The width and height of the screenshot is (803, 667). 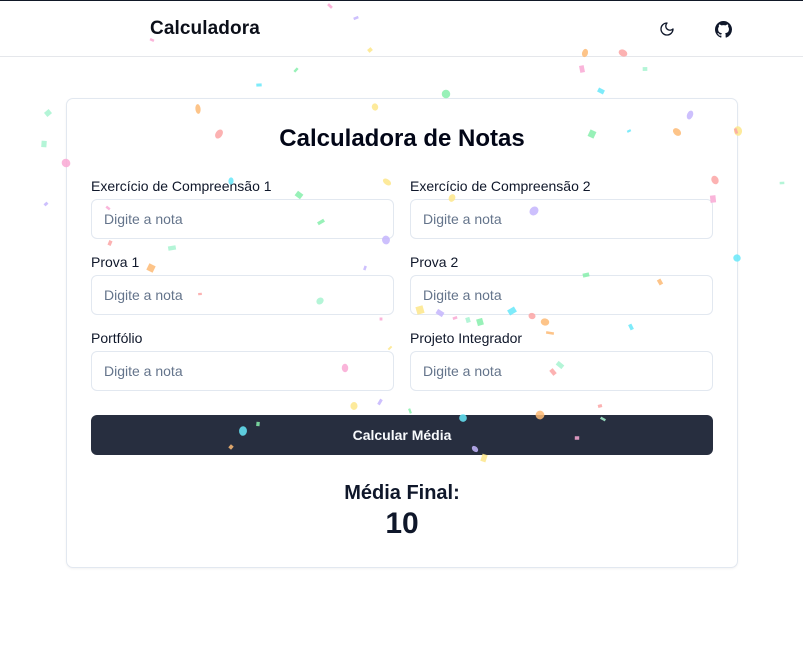 I want to click on label-portfolio: Portfólio, so click(x=117, y=338).